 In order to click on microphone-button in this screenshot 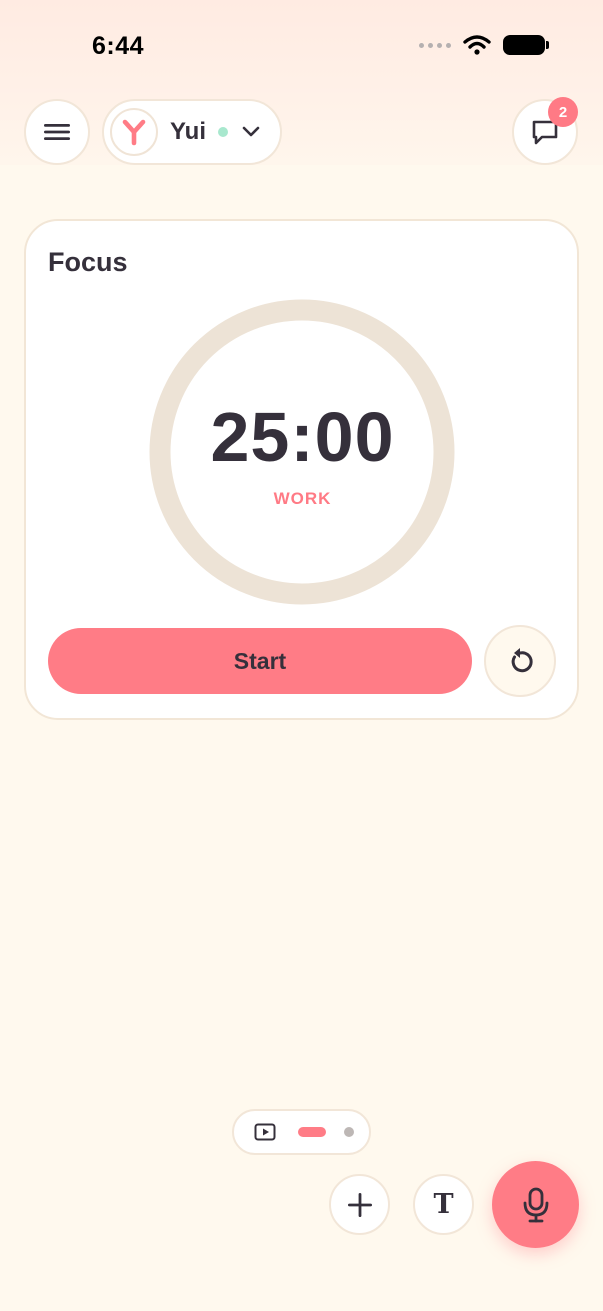, I will do `click(535, 1204)`.